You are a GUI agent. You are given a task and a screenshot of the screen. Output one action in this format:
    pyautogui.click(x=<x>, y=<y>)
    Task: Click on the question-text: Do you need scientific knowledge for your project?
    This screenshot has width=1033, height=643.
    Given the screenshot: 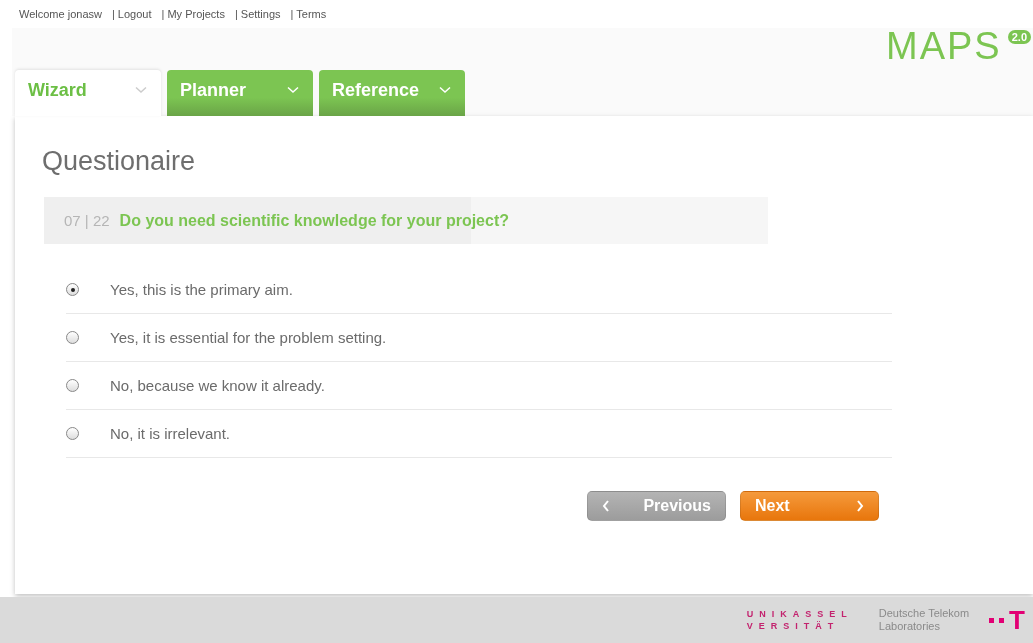 What is the action you would take?
    pyautogui.click(x=314, y=220)
    